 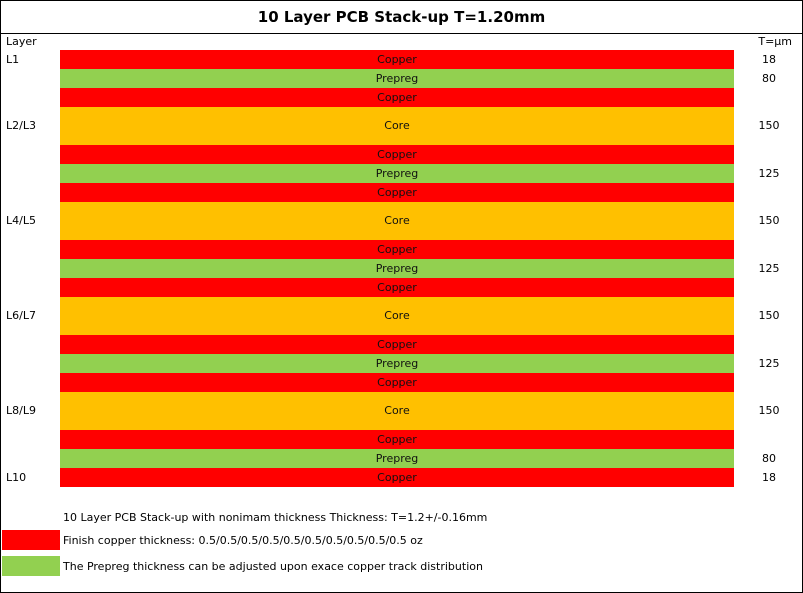 What do you see at coordinates (21, 410) in the screenshot?
I see `layer-label: L8/L9` at bounding box center [21, 410].